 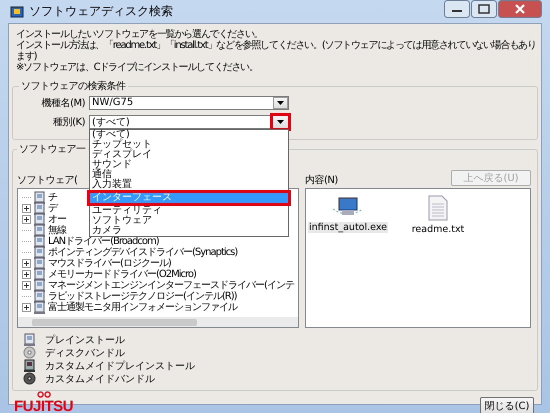 I want to click on dropdown-option: チップセット, so click(x=189, y=145).